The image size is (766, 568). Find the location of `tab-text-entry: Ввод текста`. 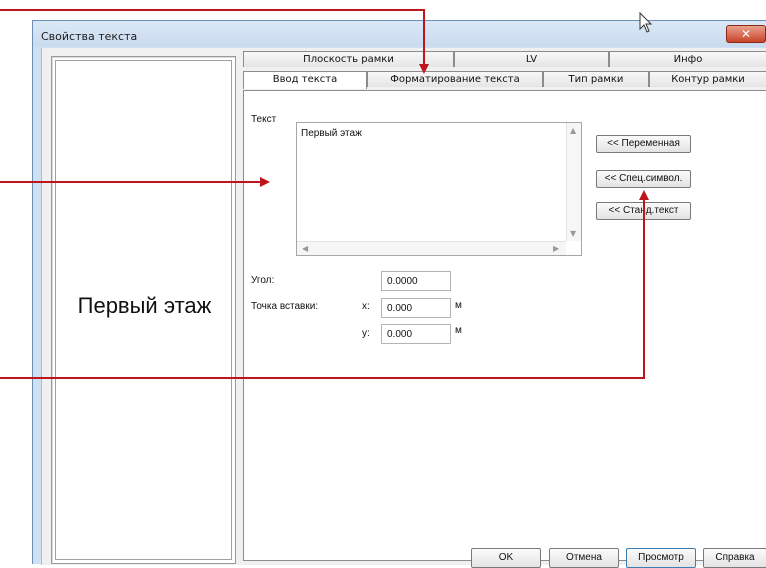

tab-text-entry: Ввод текста is located at coordinates (305, 80).